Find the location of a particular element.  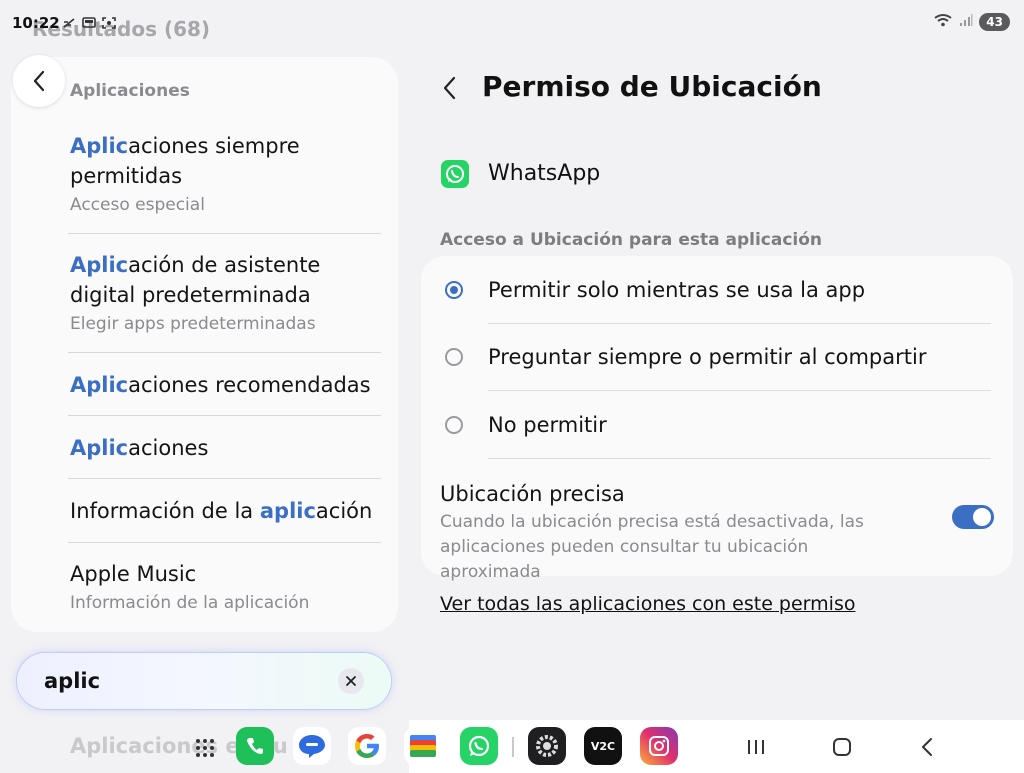

result-title: Aplicaciones siempre permitidas is located at coordinates (185, 161).